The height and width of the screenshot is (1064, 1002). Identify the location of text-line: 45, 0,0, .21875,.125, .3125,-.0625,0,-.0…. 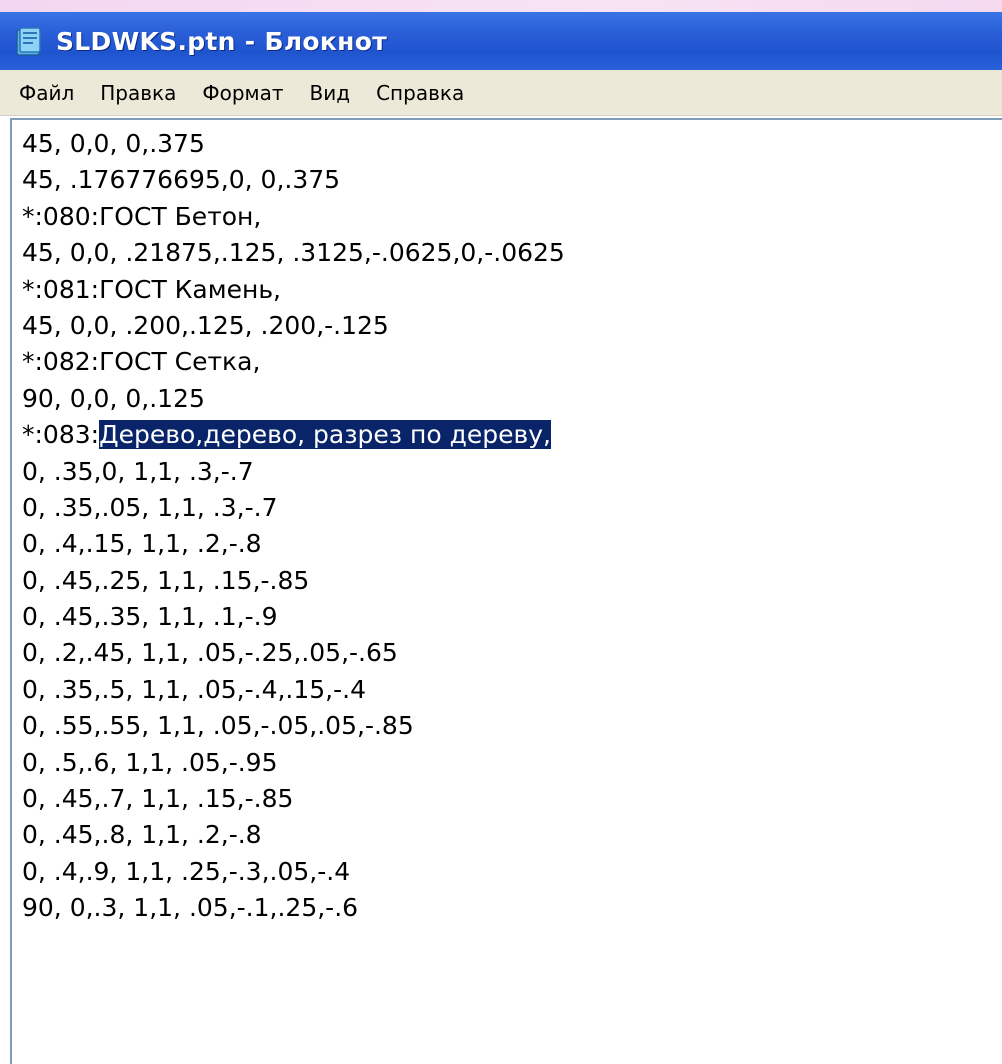
(293, 253).